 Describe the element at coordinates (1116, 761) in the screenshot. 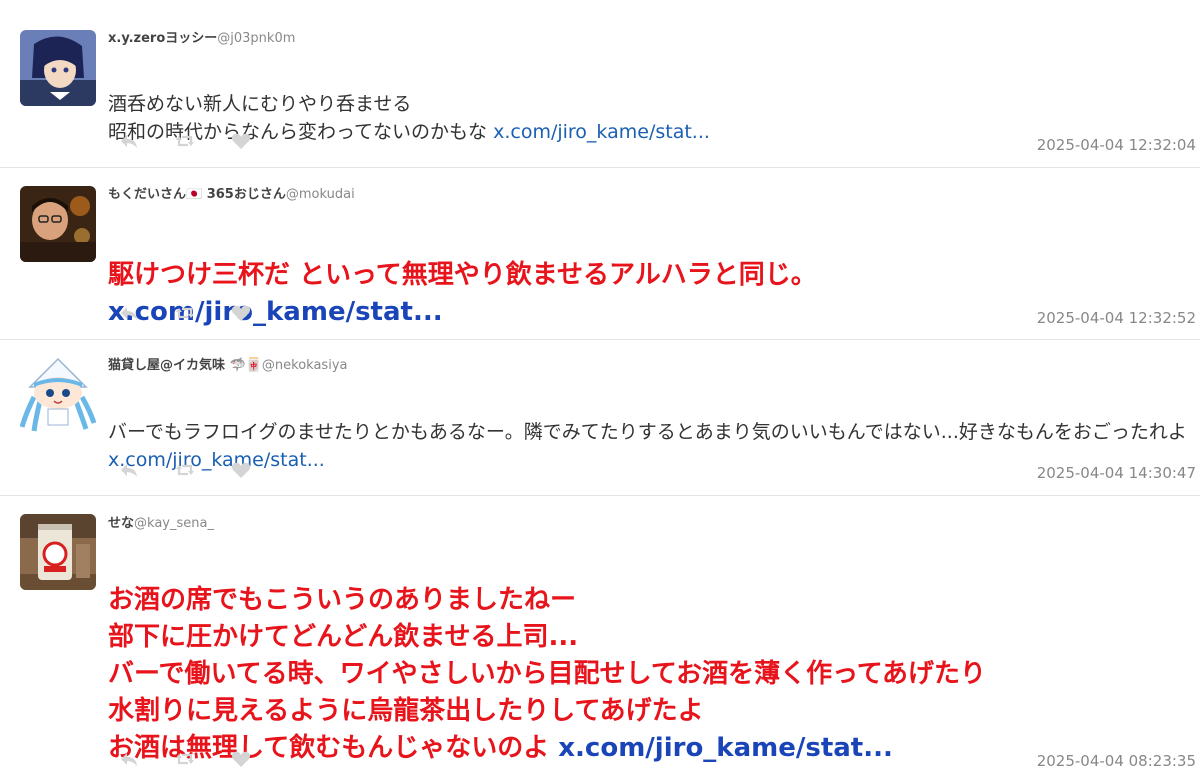

I see `tweet-timestamp: 2025-04-04 08:23:35` at that location.